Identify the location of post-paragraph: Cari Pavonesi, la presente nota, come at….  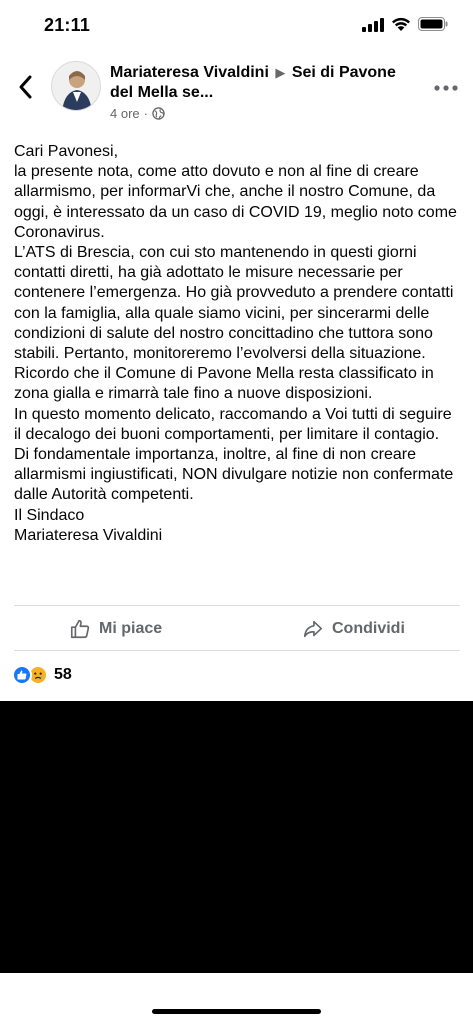
(235, 192).